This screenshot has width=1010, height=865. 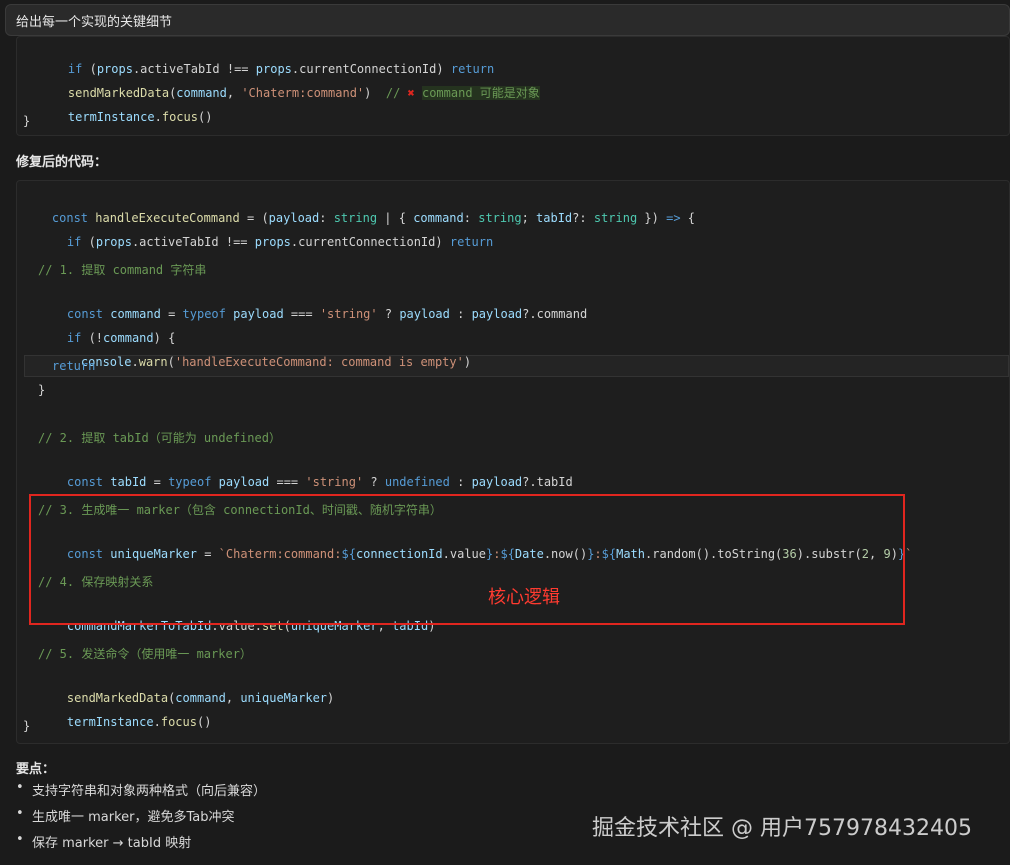 What do you see at coordinates (141, 789) in the screenshot?
I see `key-point-item: 支持字符串和对象两种格式（向后兼容）` at bounding box center [141, 789].